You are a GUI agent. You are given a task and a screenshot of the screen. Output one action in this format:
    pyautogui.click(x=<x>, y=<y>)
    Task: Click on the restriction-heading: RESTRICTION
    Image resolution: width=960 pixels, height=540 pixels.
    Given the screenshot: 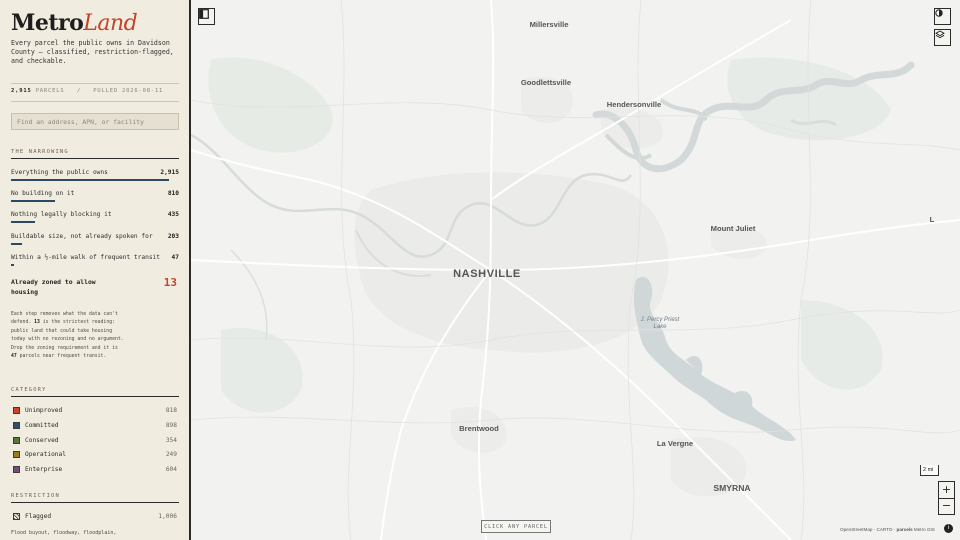 What is the action you would take?
    pyautogui.click(x=35, y=496)
    